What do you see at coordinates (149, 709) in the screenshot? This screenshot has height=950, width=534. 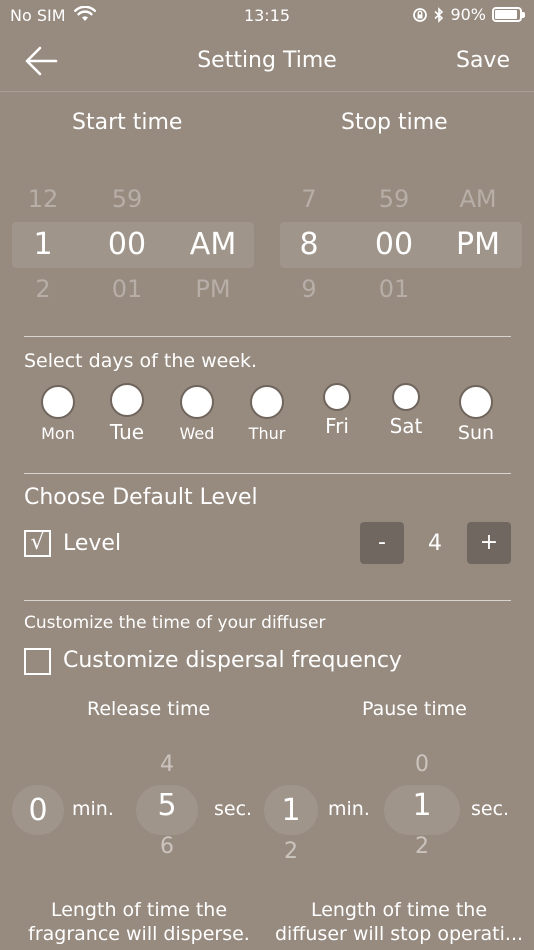 I see `release-time-label: Release time` at bounding box center [149, 709].